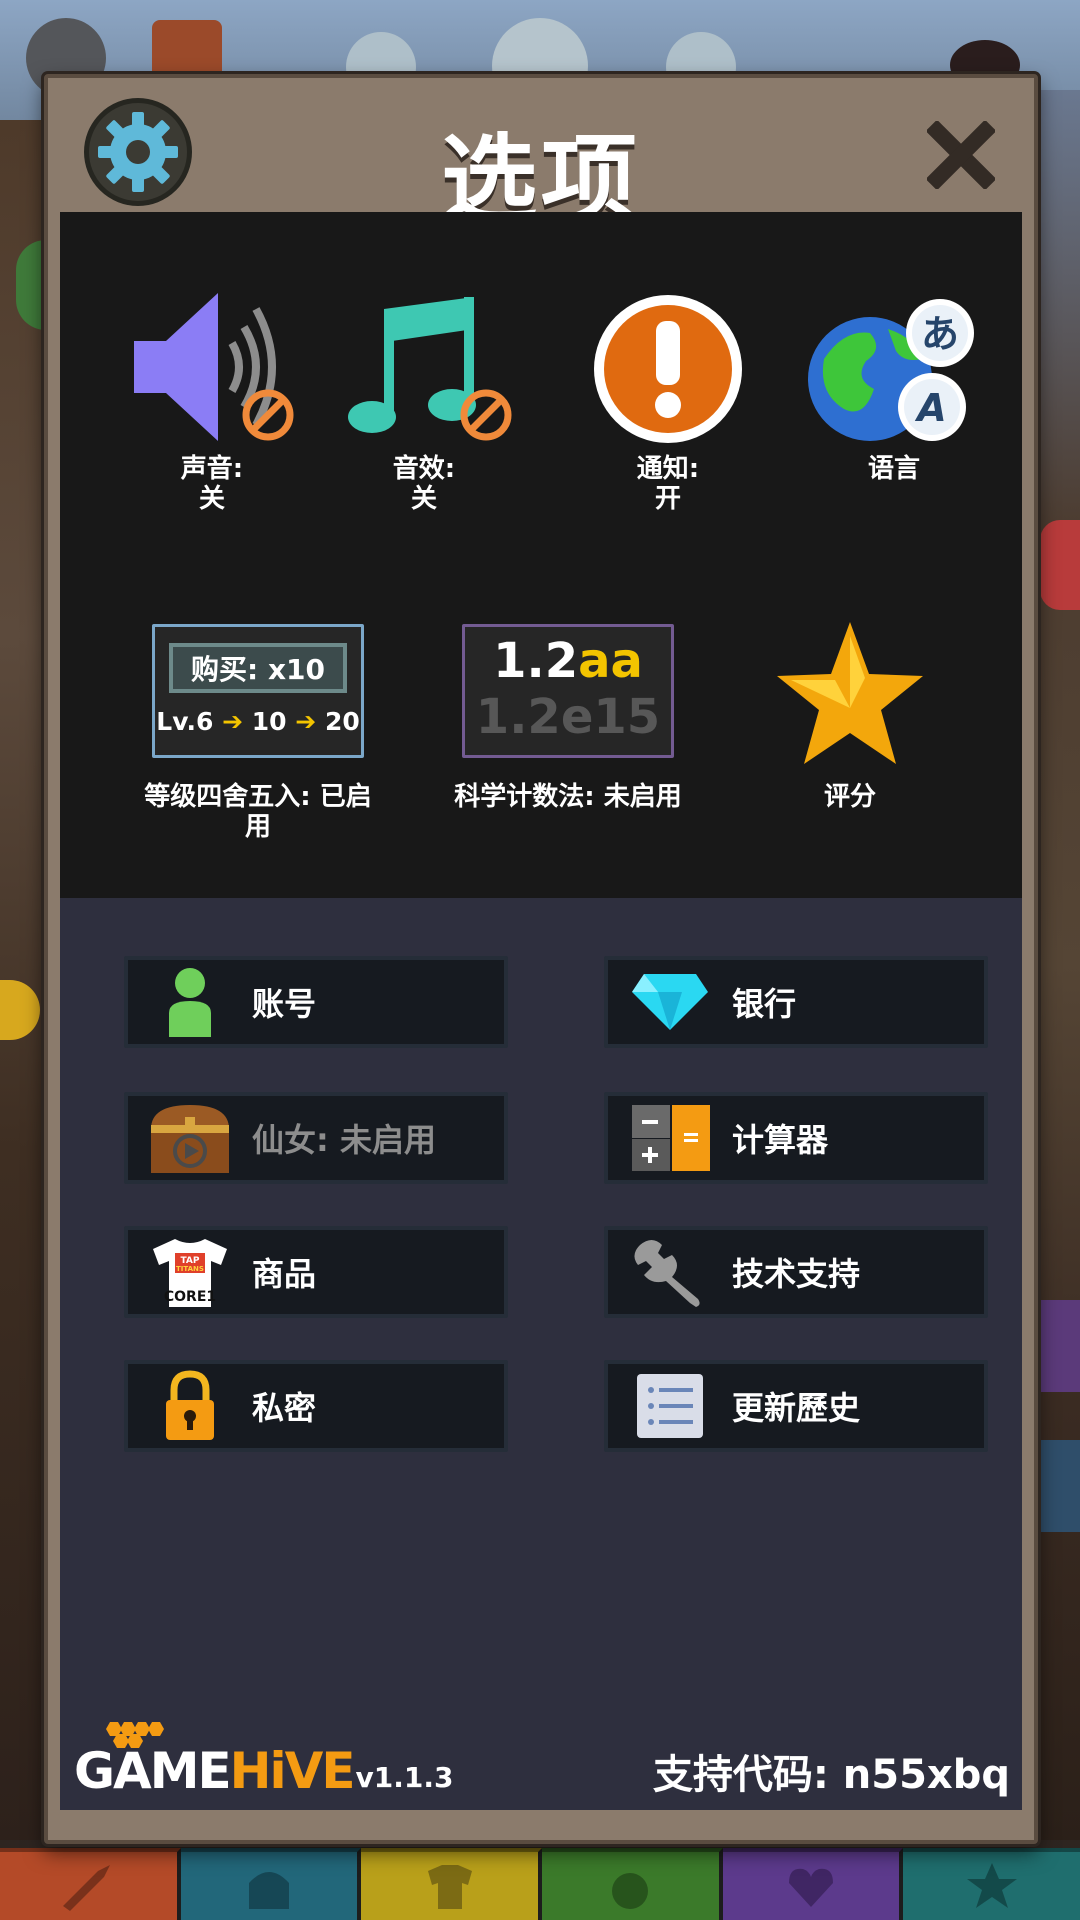  I want to click on bottom-tab-bar, so click(540, 1884).